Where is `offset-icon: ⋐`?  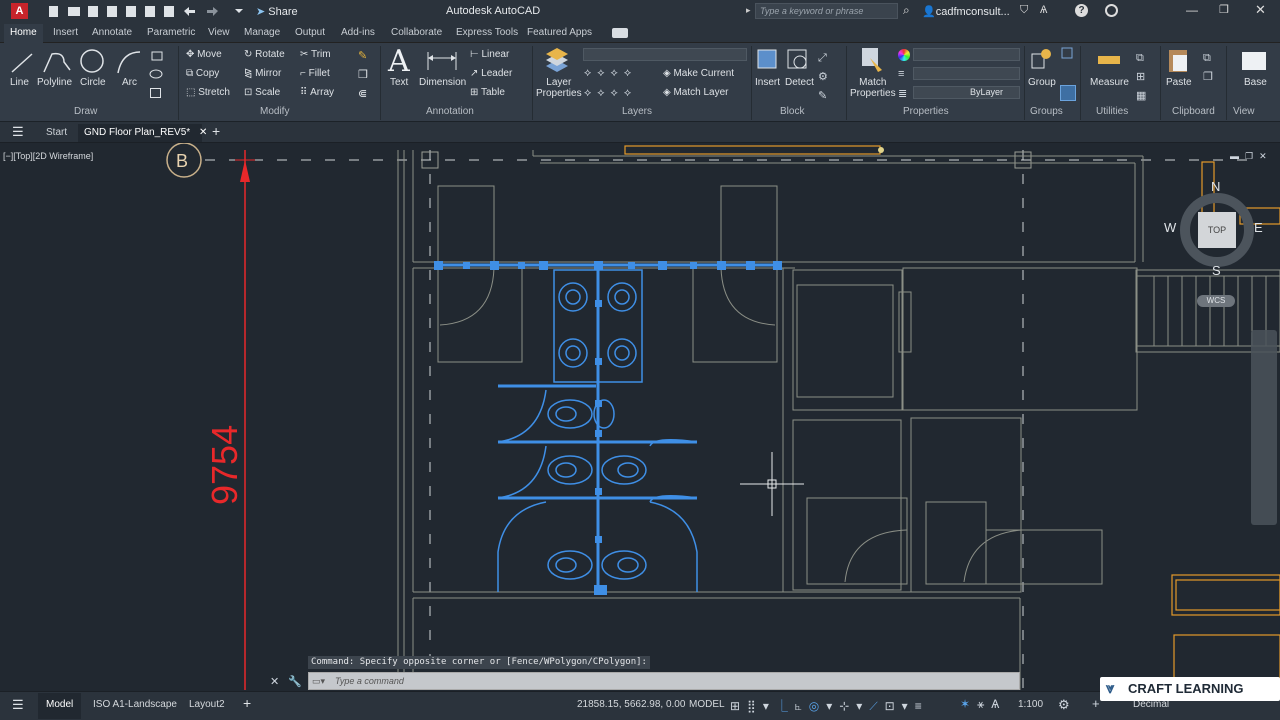 offset-icon: ⋐ is located at coordinates (362, 93).